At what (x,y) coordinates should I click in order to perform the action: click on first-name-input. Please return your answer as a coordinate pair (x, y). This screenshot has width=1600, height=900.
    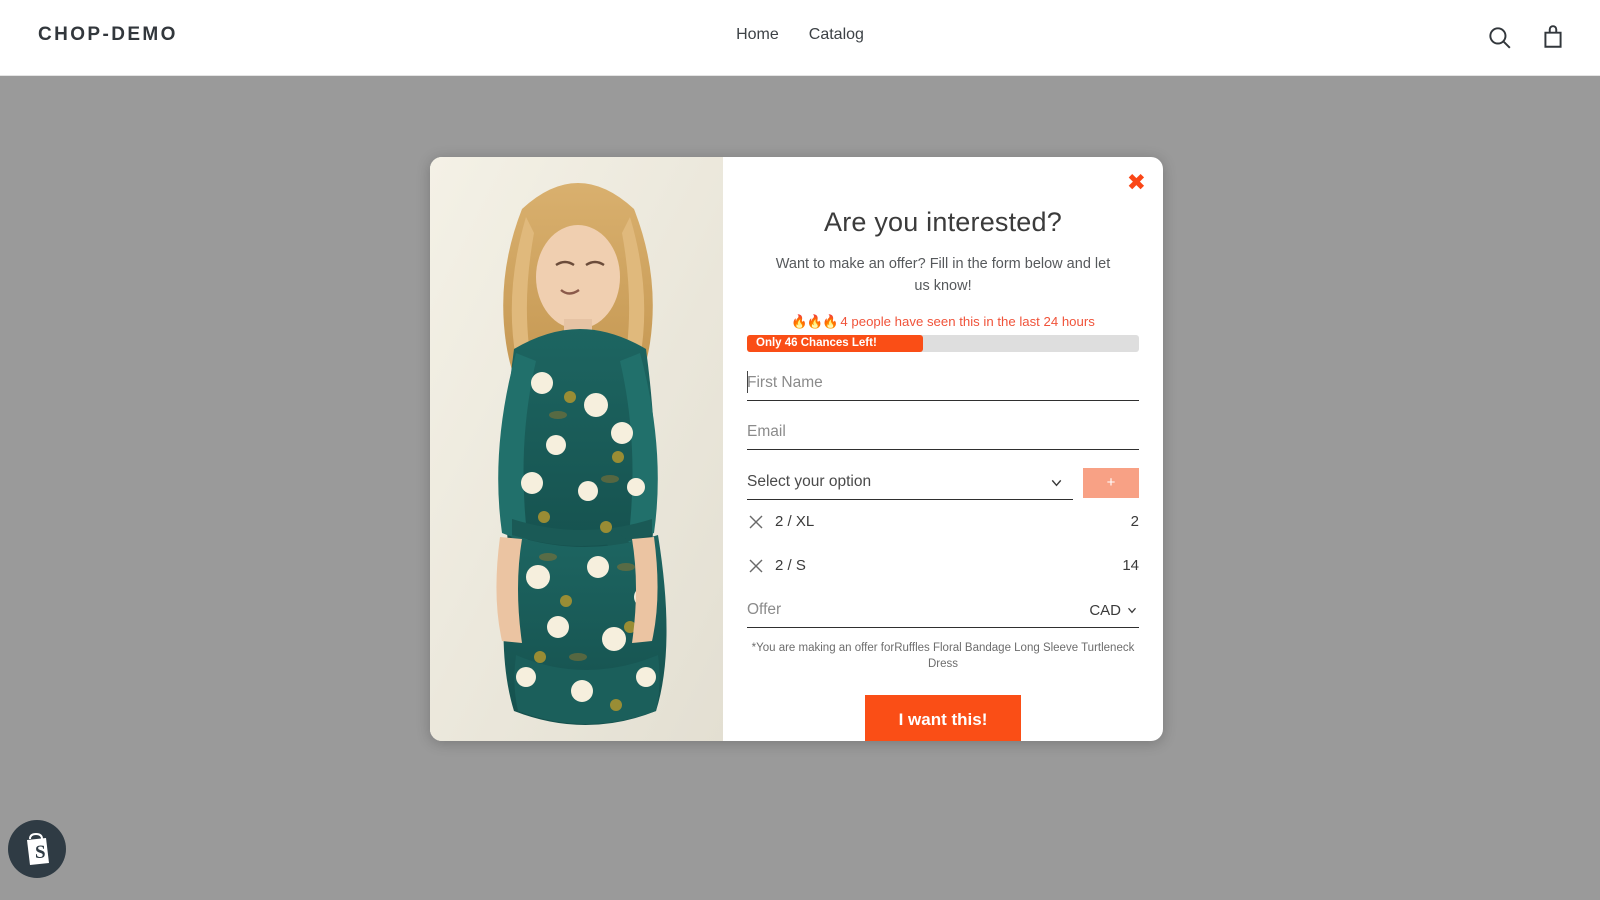
    Looking at the image, I should click on (943, 382).